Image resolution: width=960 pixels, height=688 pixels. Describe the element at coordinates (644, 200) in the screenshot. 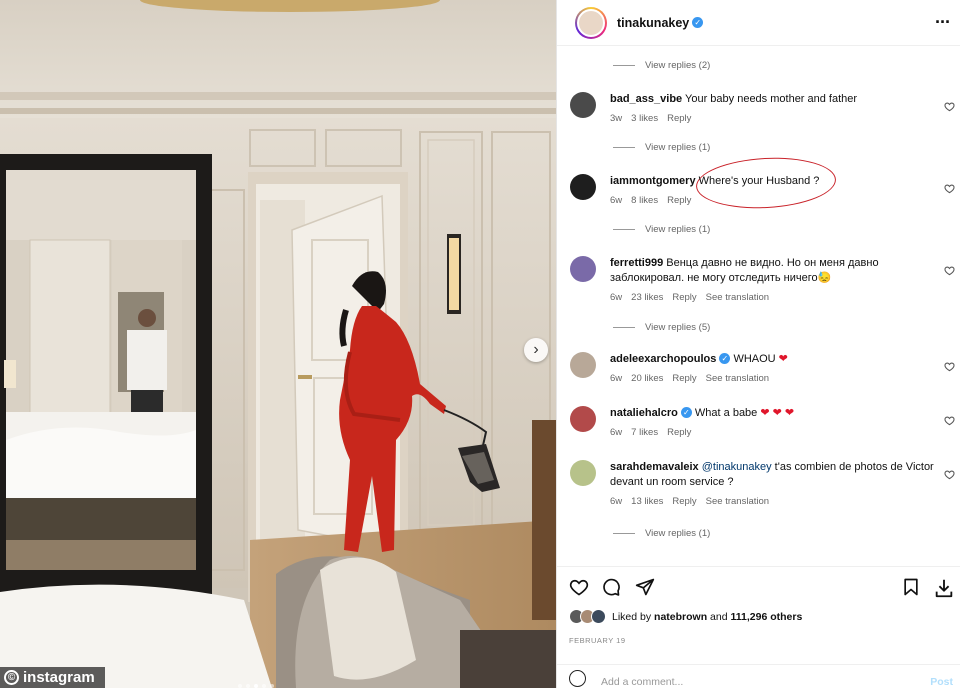

I see `comment-likes: 8 likes` at that location.